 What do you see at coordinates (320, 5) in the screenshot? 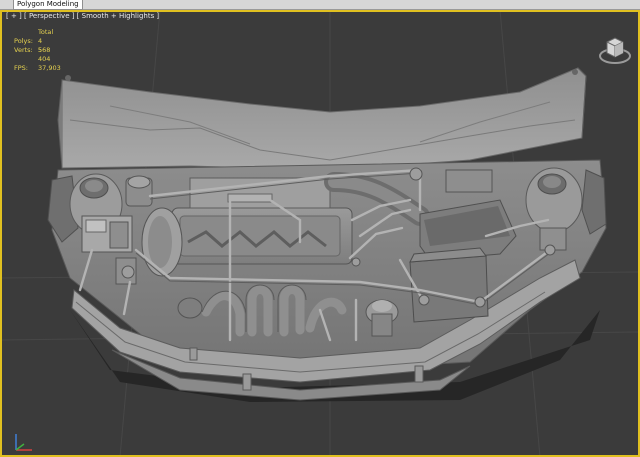
I see `ribbon-bar: Polygon Modeling` at bounding box center [320, 5].